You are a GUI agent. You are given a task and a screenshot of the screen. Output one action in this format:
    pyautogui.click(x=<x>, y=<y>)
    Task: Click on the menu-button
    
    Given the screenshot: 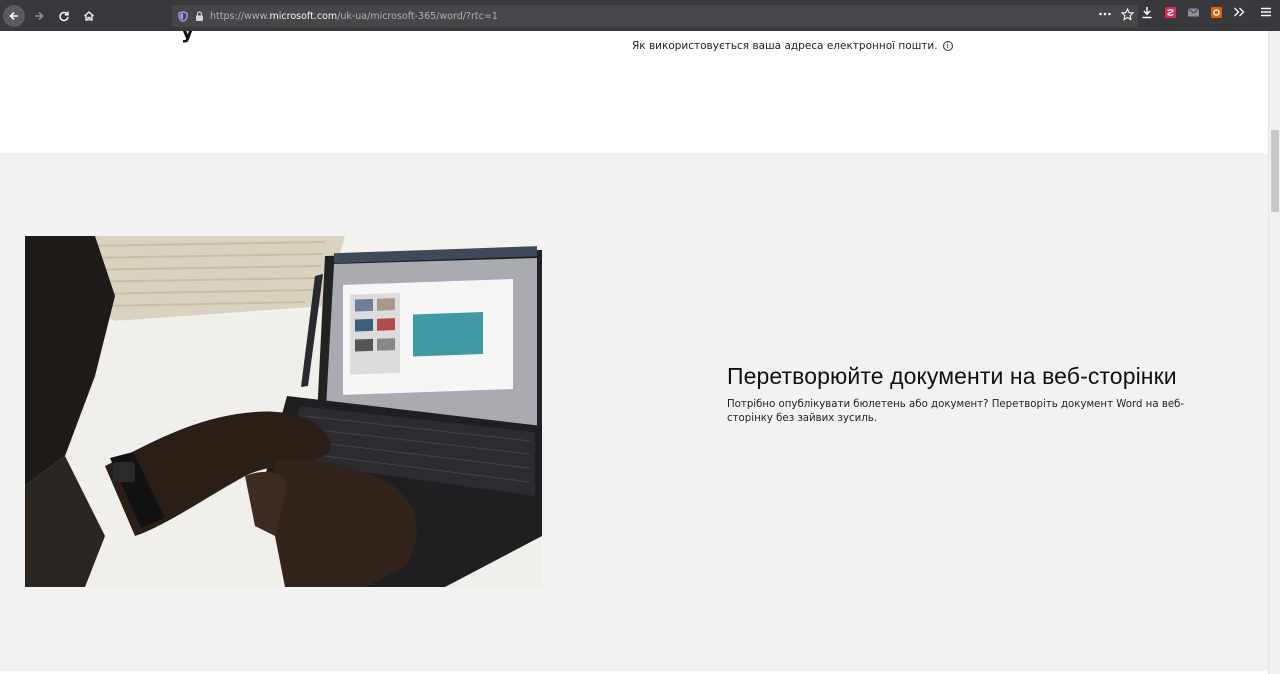 What is the action you would take?
    pyautogui.click(x=1266, y=12)
    